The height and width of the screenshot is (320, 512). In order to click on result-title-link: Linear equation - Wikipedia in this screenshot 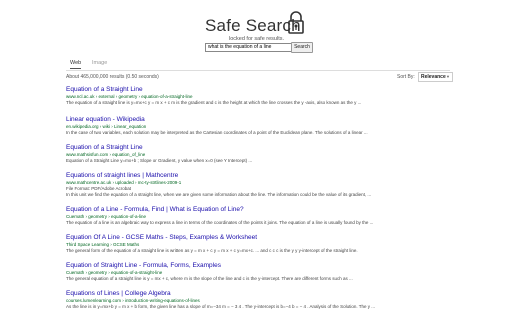, I will do `click(261, 120)`.